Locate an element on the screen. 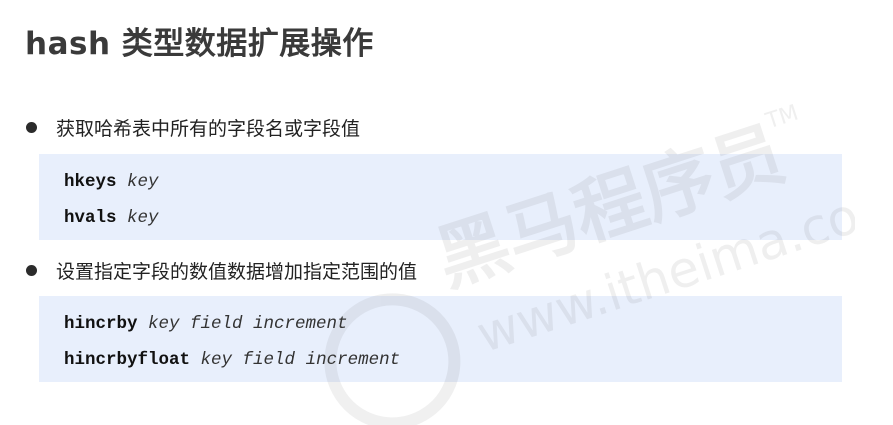  watermark-tm: TM is located at coordinates (782, 118).